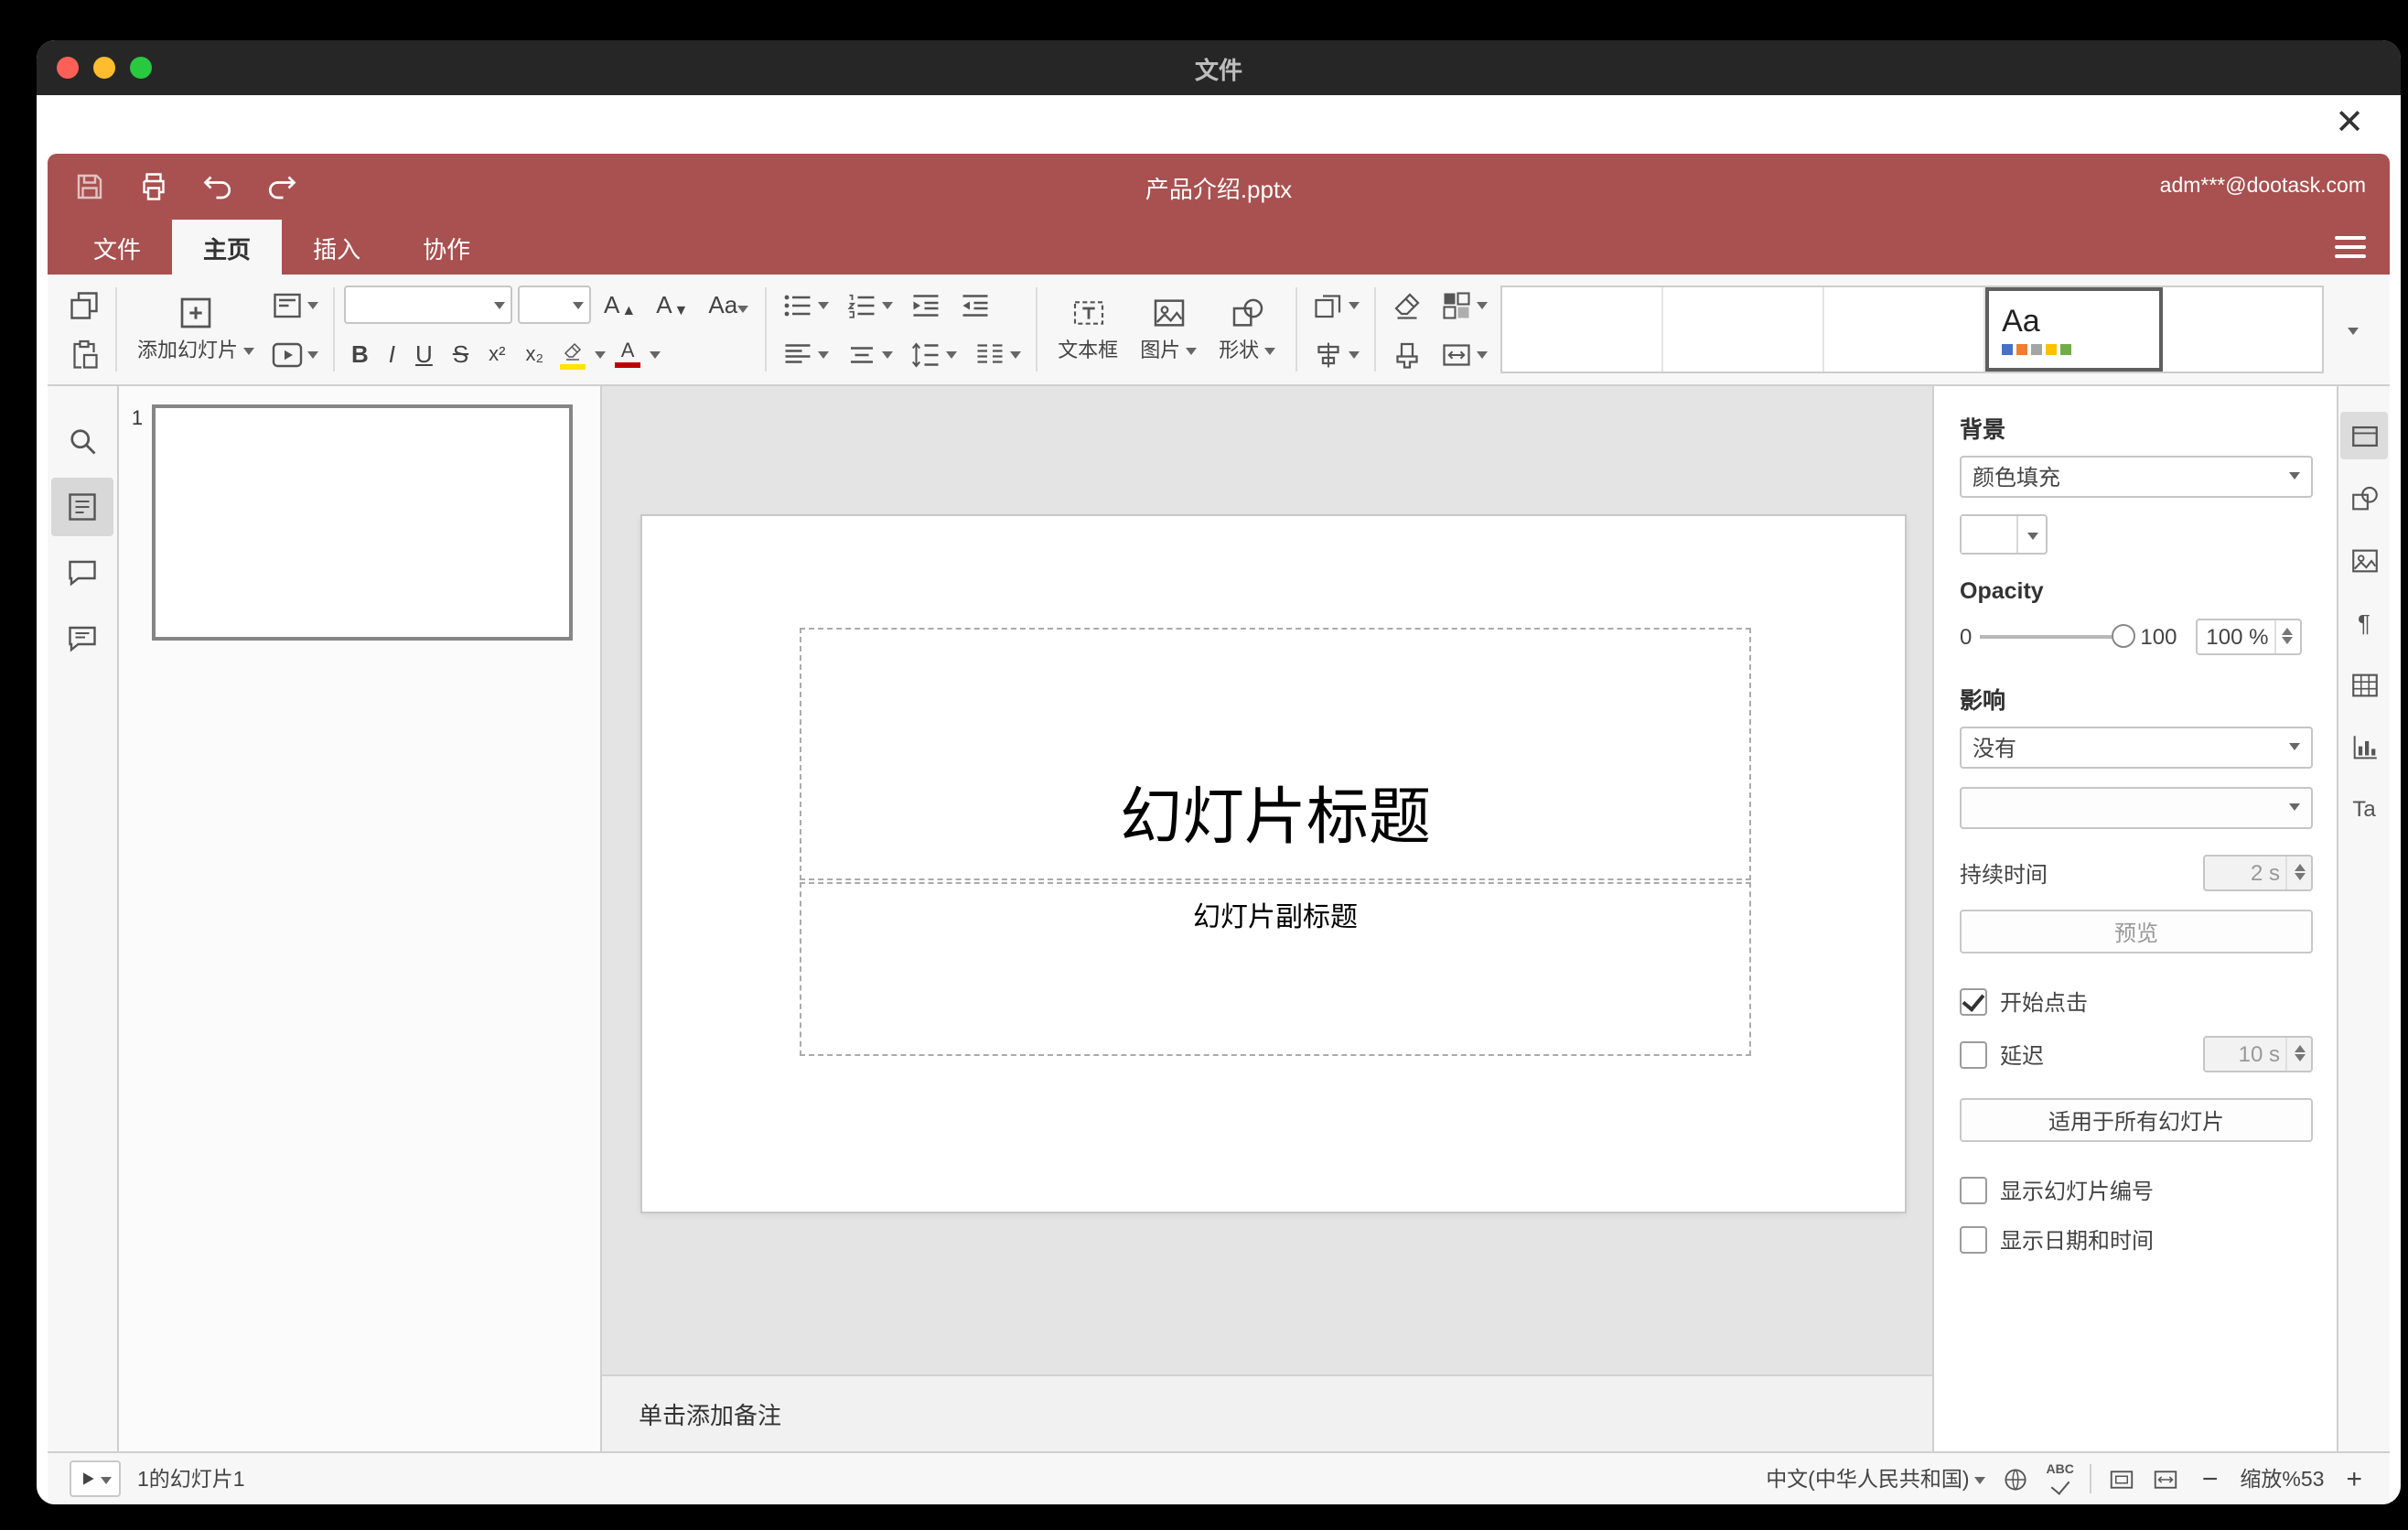 The image size is (2408, 1530). I want to click on decrease-indent-button, so click(926, 304).